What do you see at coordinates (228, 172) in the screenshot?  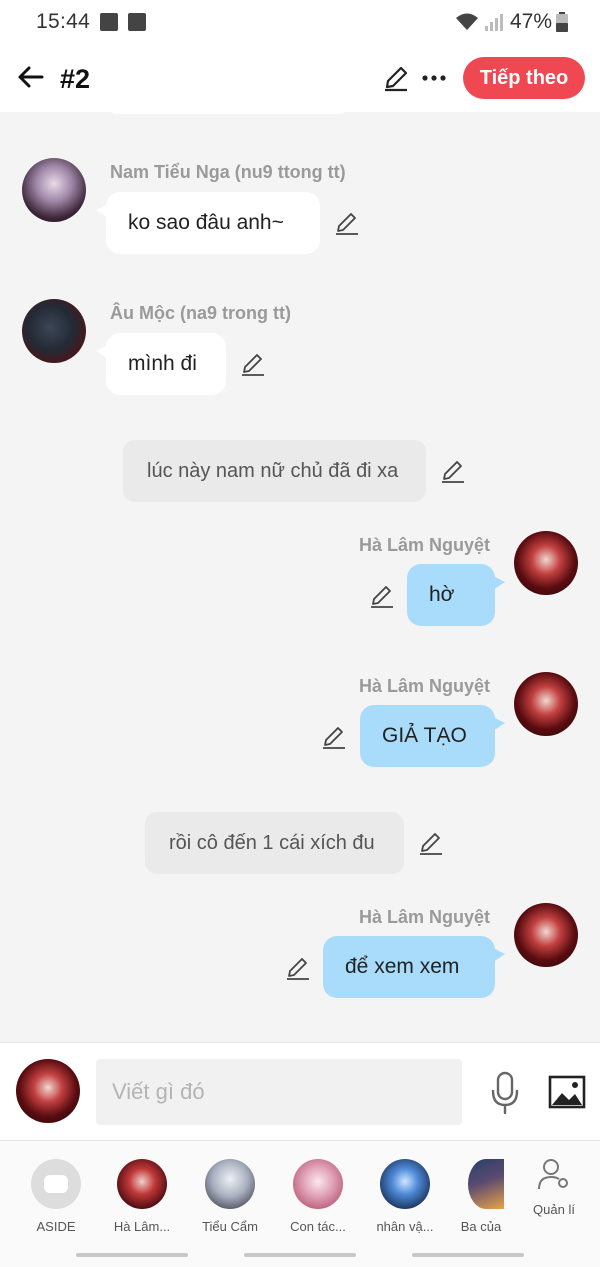 I see `speaker-name: Nam Tiểu Nga (nu9 ttong tt)` at bounding box center [228, 172].